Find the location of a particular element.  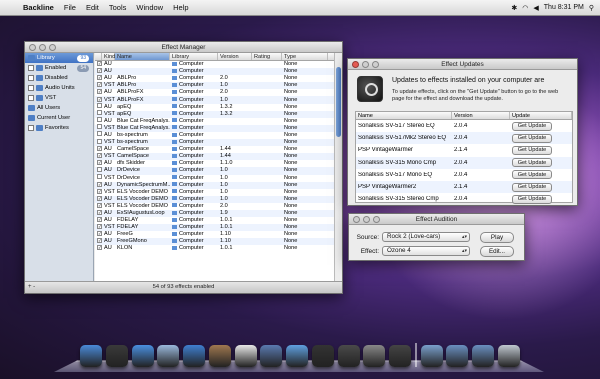

sidebar-item: Favorites is located at coordinates (59, 128).